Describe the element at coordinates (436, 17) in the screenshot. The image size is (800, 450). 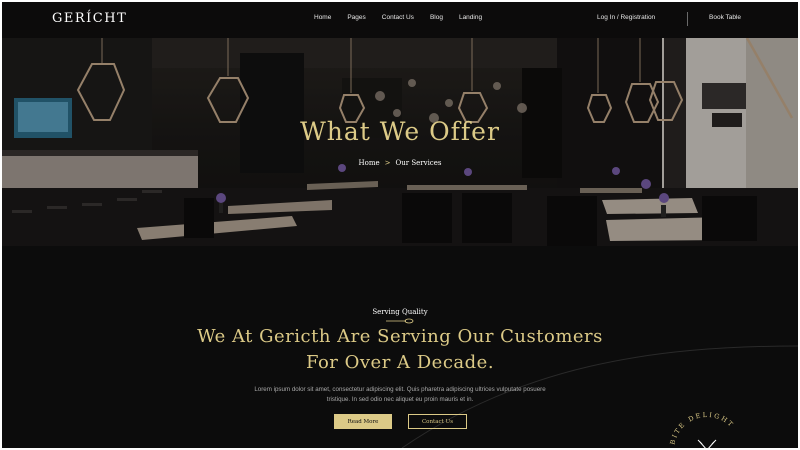
I see `nav-link-blog: Blog` at that location.